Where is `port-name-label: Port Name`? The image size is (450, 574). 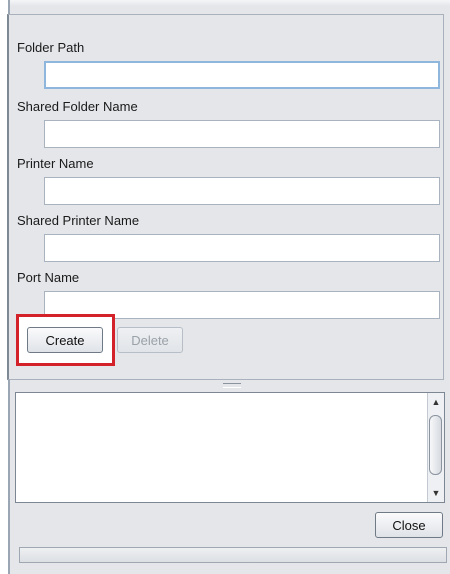 port-name-label: Port Name is located at coordinates (48, 277).